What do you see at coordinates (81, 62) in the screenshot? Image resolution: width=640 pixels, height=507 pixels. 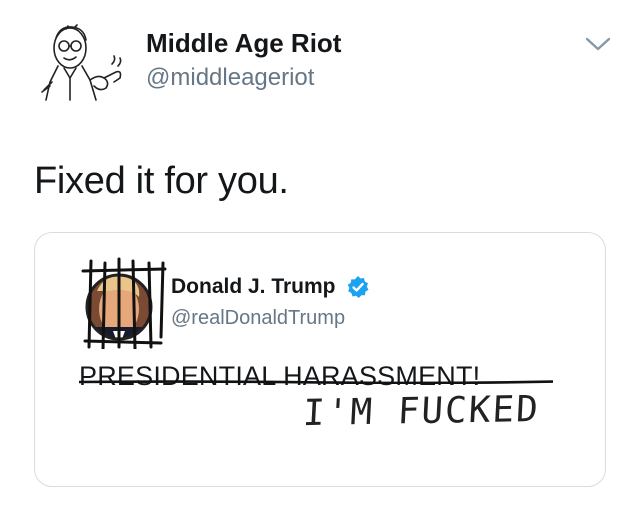 I see `vintage-man-pipe-illustration-icon` at bounding box center [81, 62].